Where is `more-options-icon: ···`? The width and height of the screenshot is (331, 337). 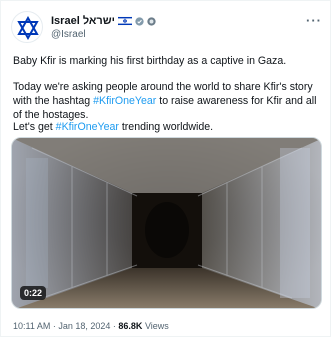 more-options-icon: ··· is located at coordinates (314, 20).